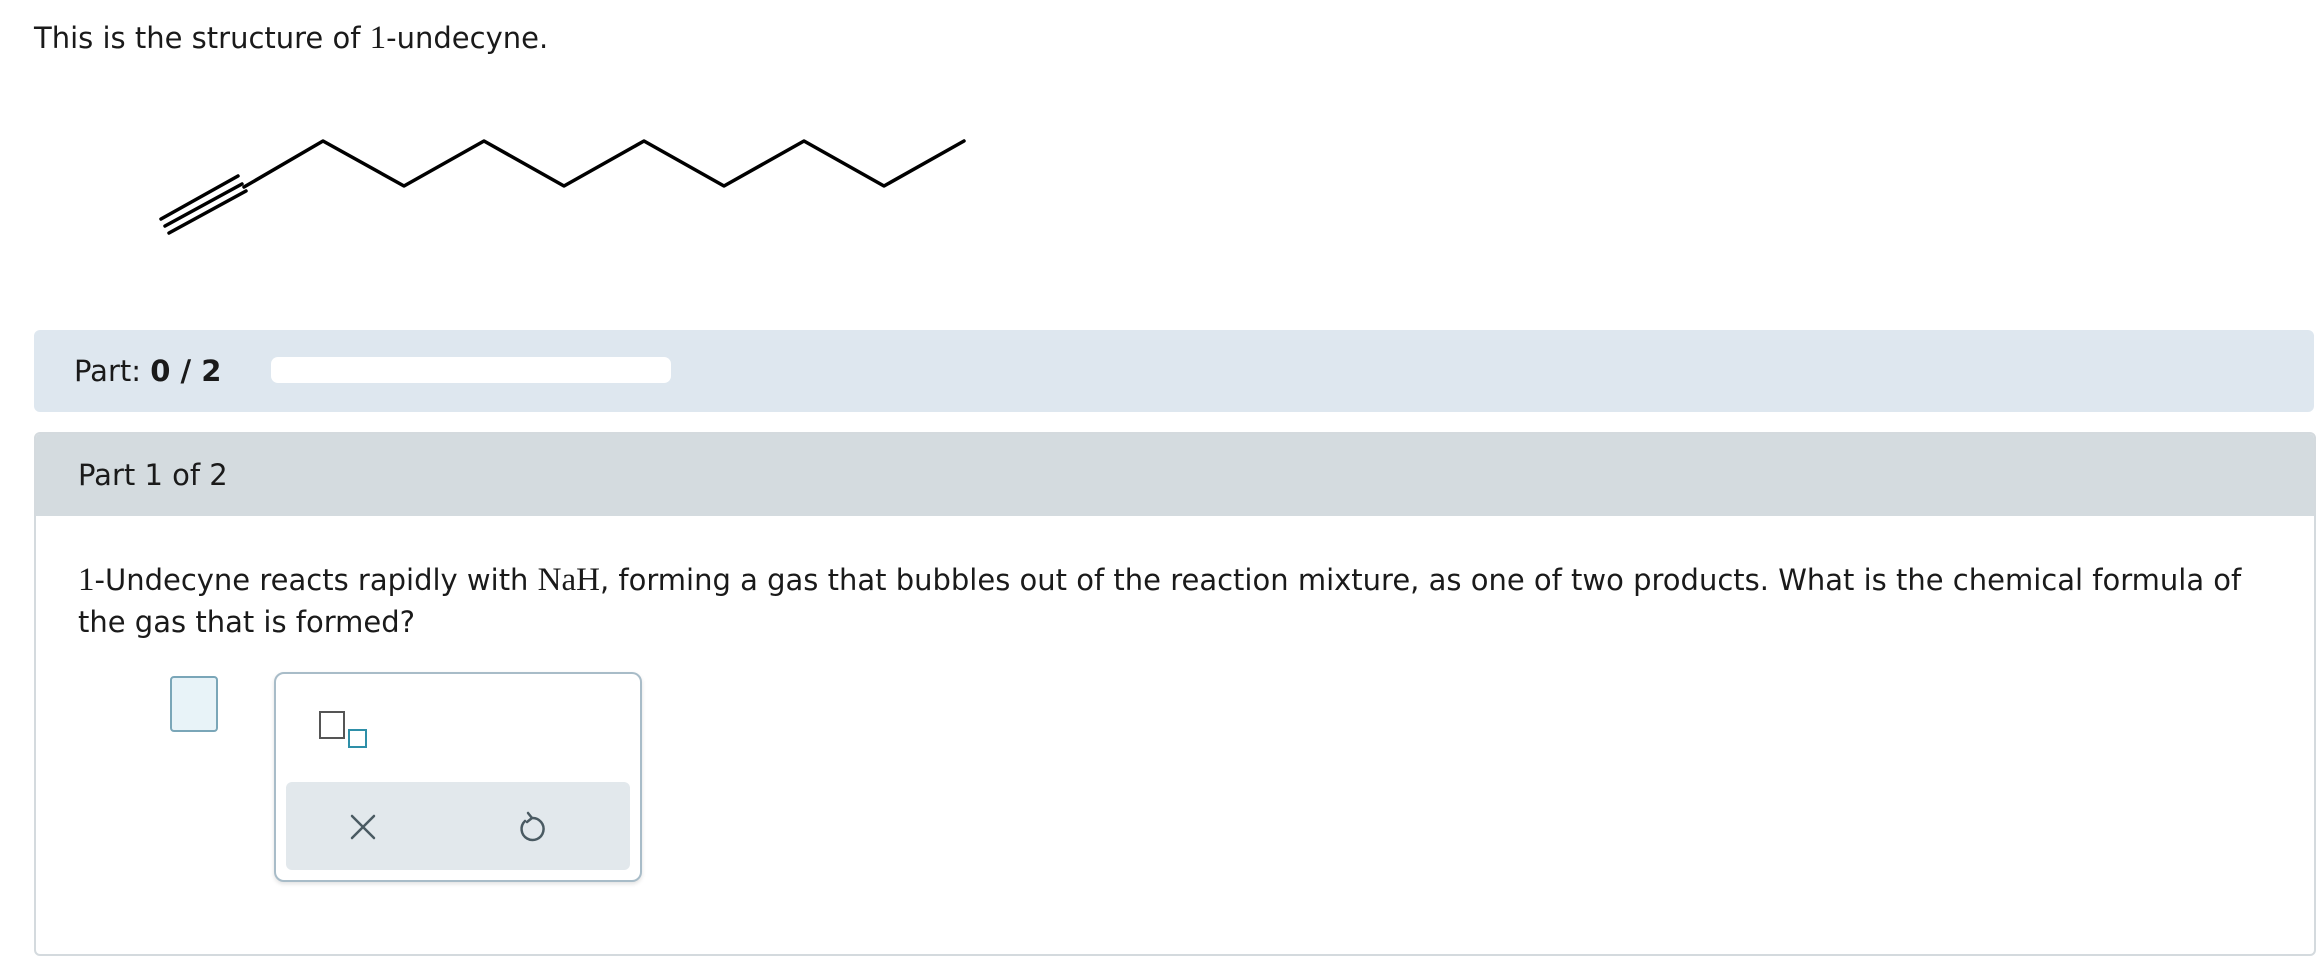  What do you see at coordinates (363, 827) in the screenshot?
I see `x-icon` at bounding box center [363, 827].